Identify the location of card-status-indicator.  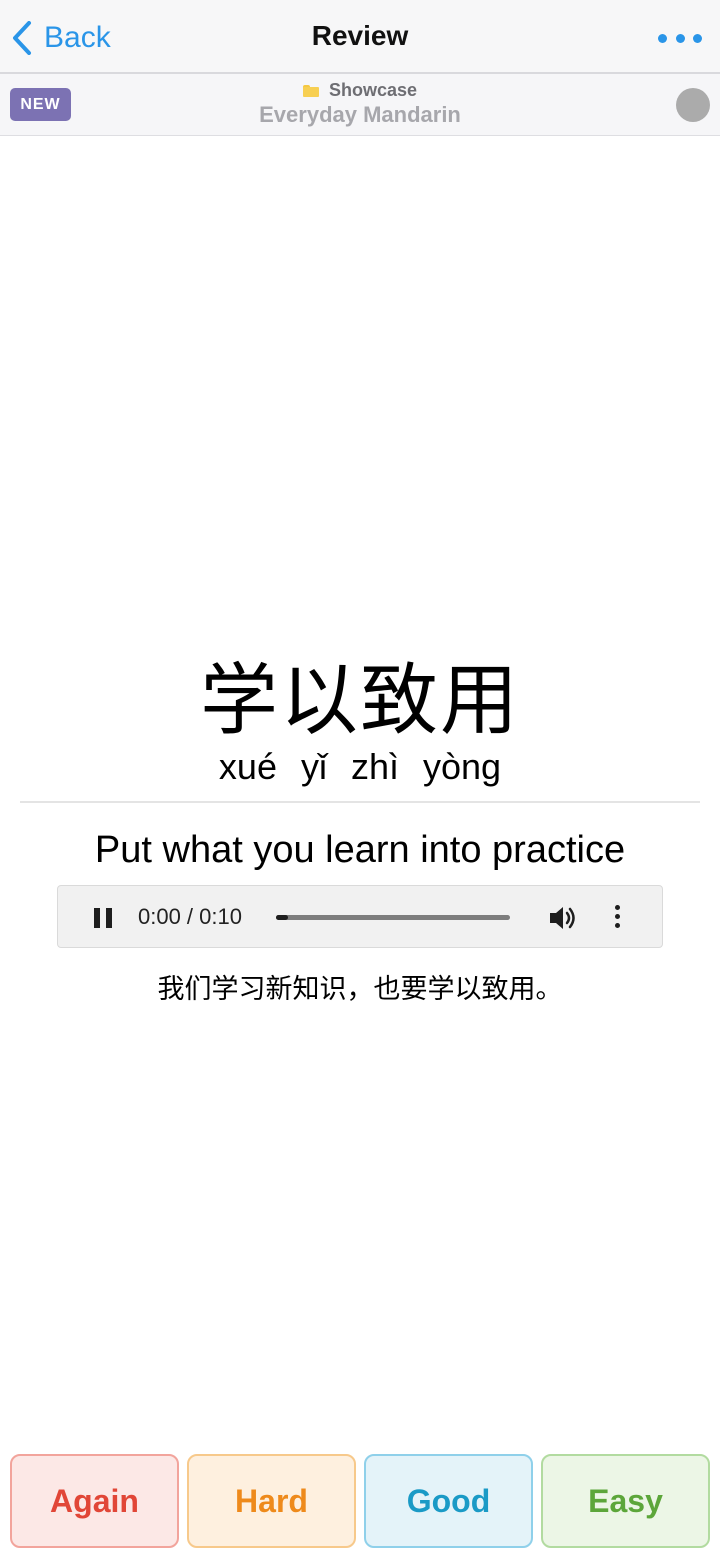
(693, 105).